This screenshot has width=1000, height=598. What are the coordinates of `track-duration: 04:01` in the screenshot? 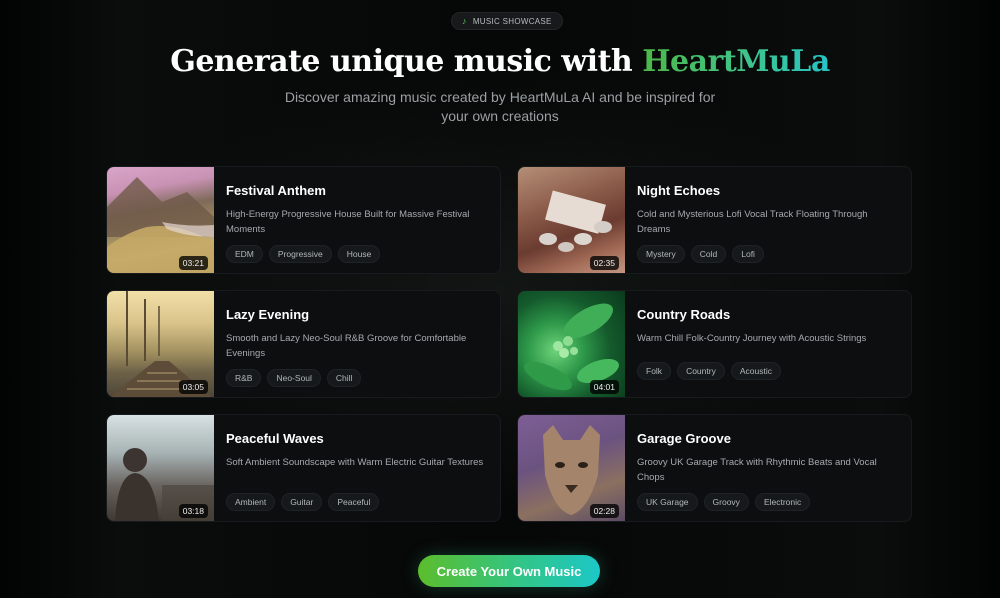 It's located at (604, 387).